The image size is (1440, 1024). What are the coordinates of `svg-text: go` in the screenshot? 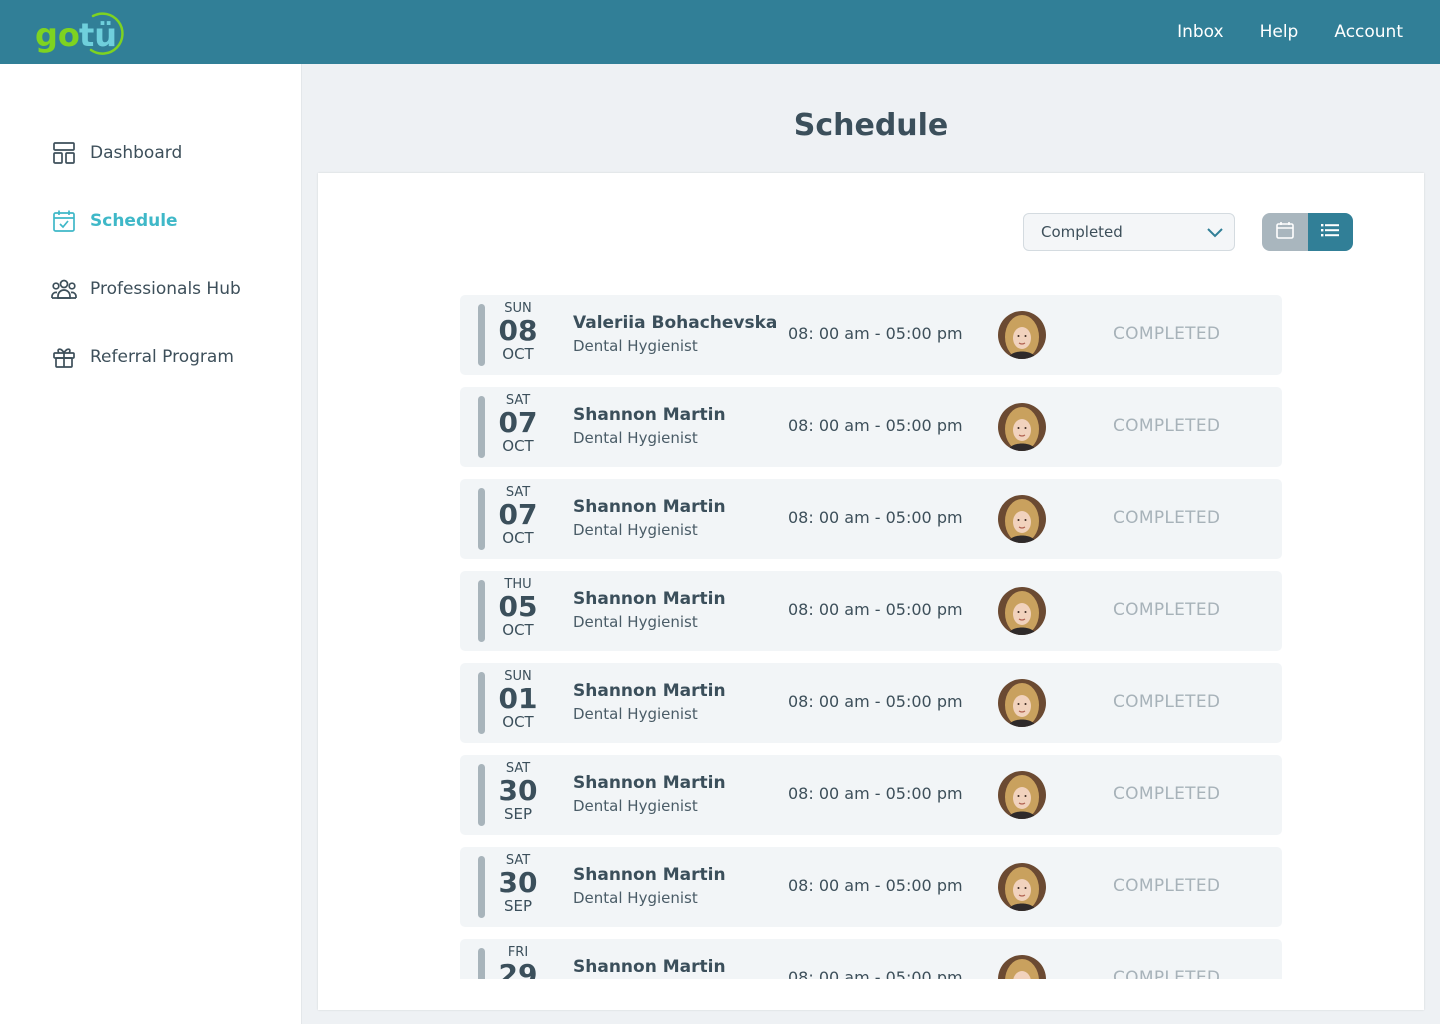 It's located at (57, 35).